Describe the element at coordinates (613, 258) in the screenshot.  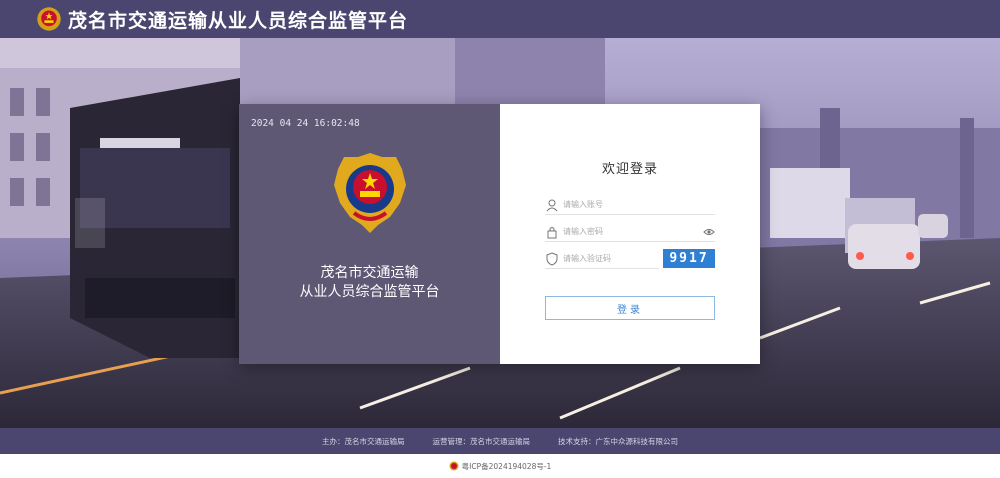
I see `captcha-input` at that location.